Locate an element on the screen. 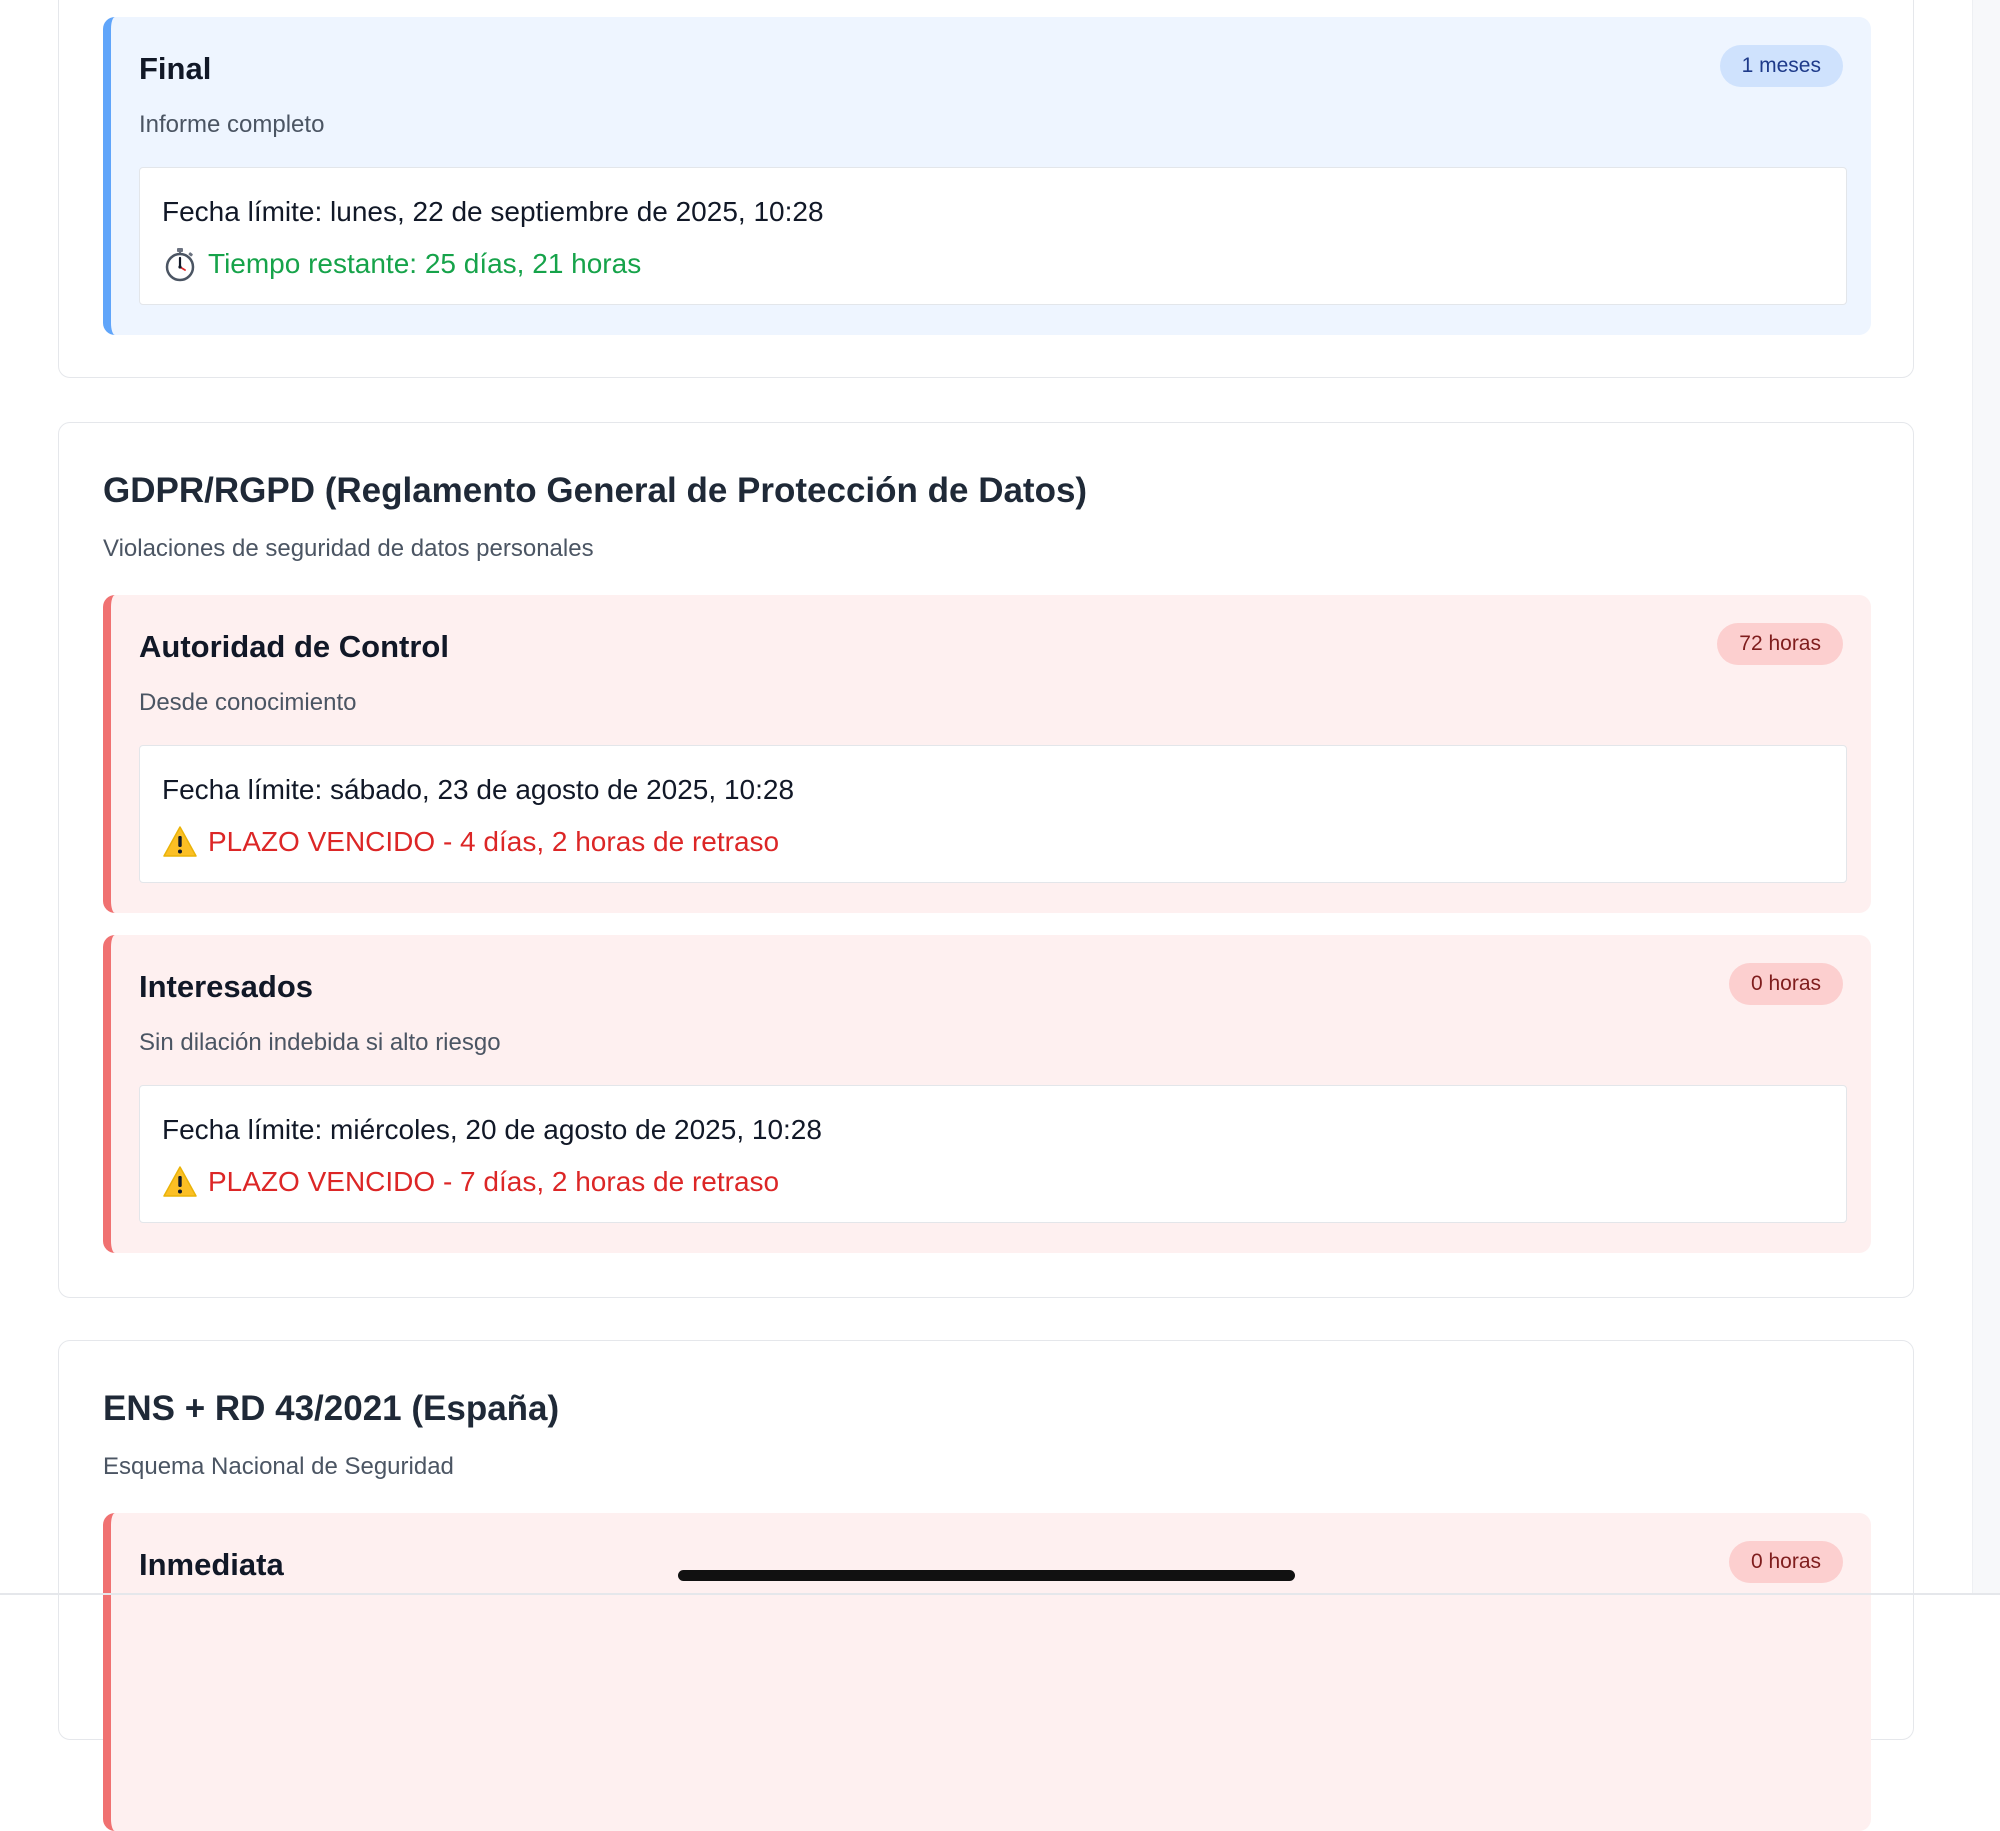 The height and width of the screenshot is (1831, 2000). time-remaining-status: Tiempo restante: 25 días, 21 horas is located at coordinates (401, 264).